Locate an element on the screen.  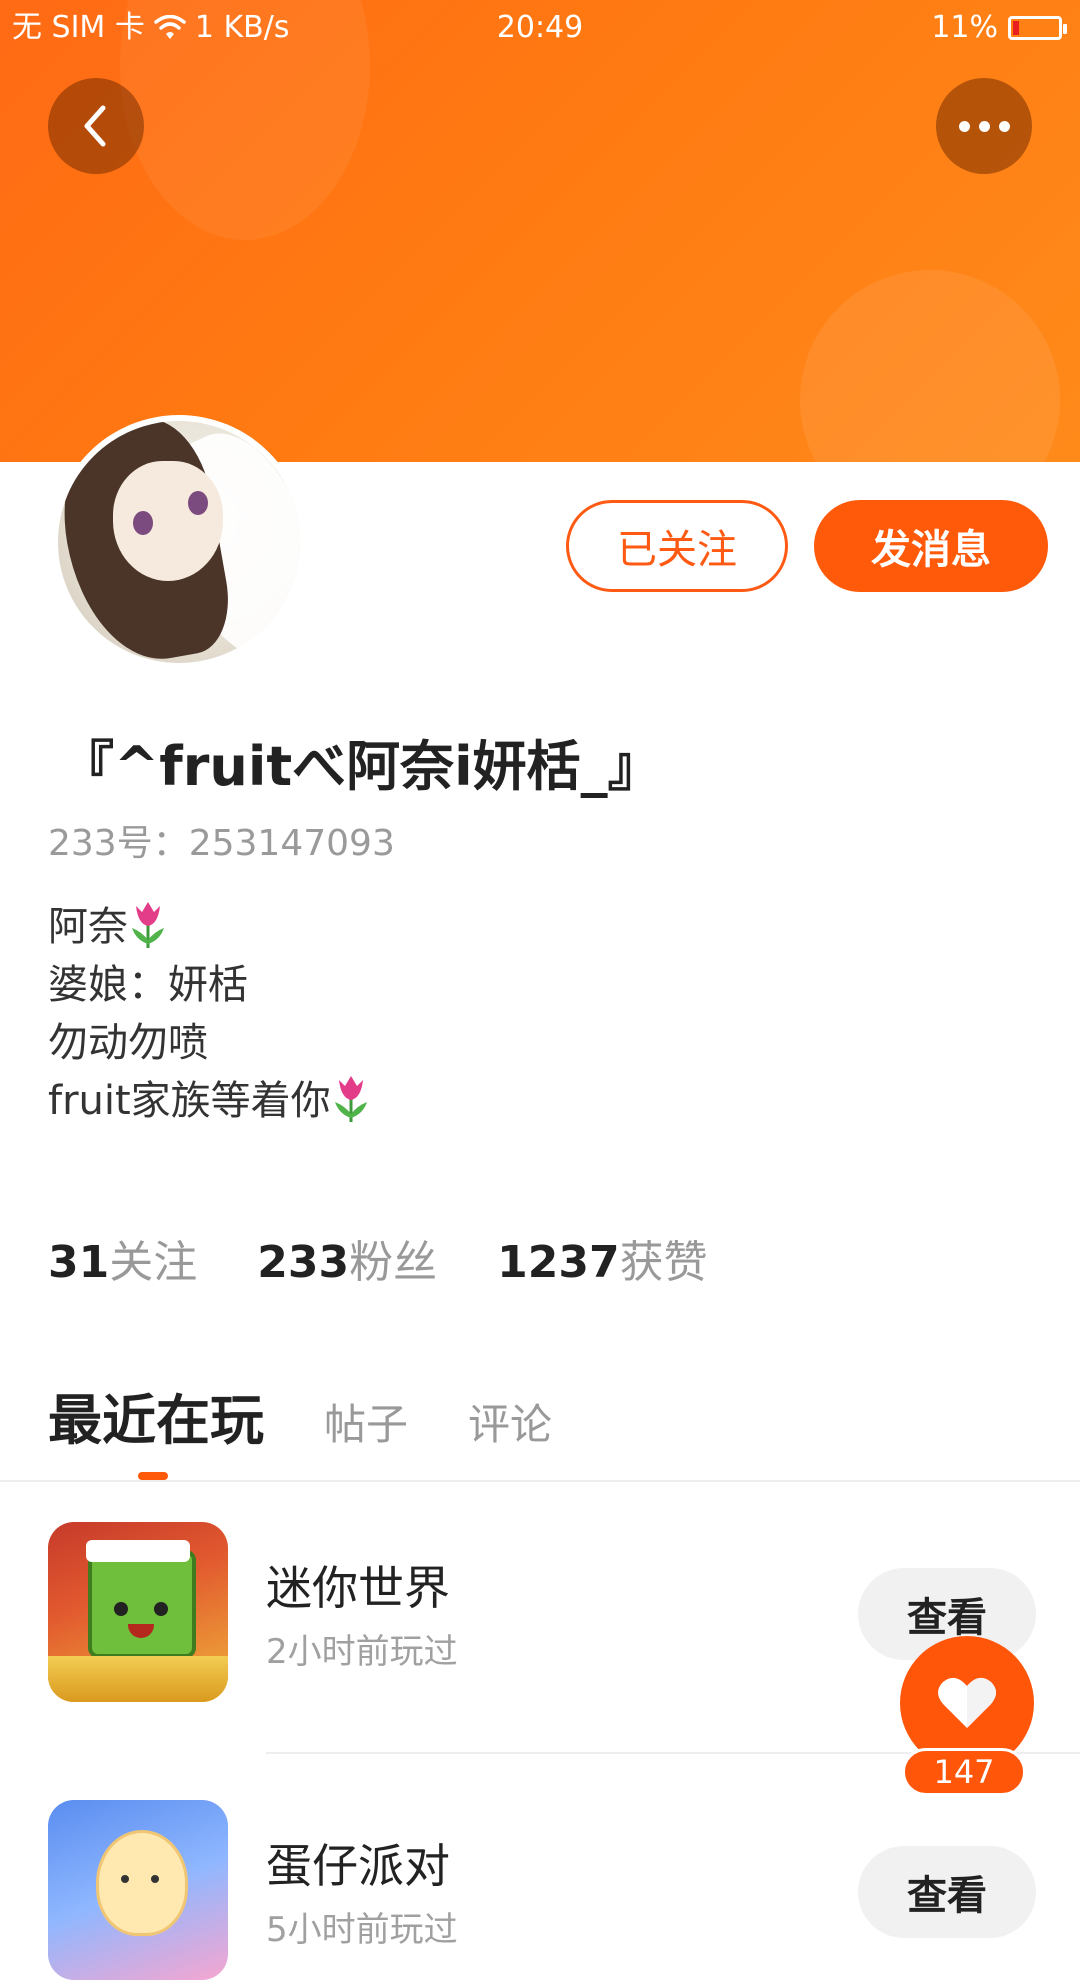
avatar-image is located at coordinates (179, 542).